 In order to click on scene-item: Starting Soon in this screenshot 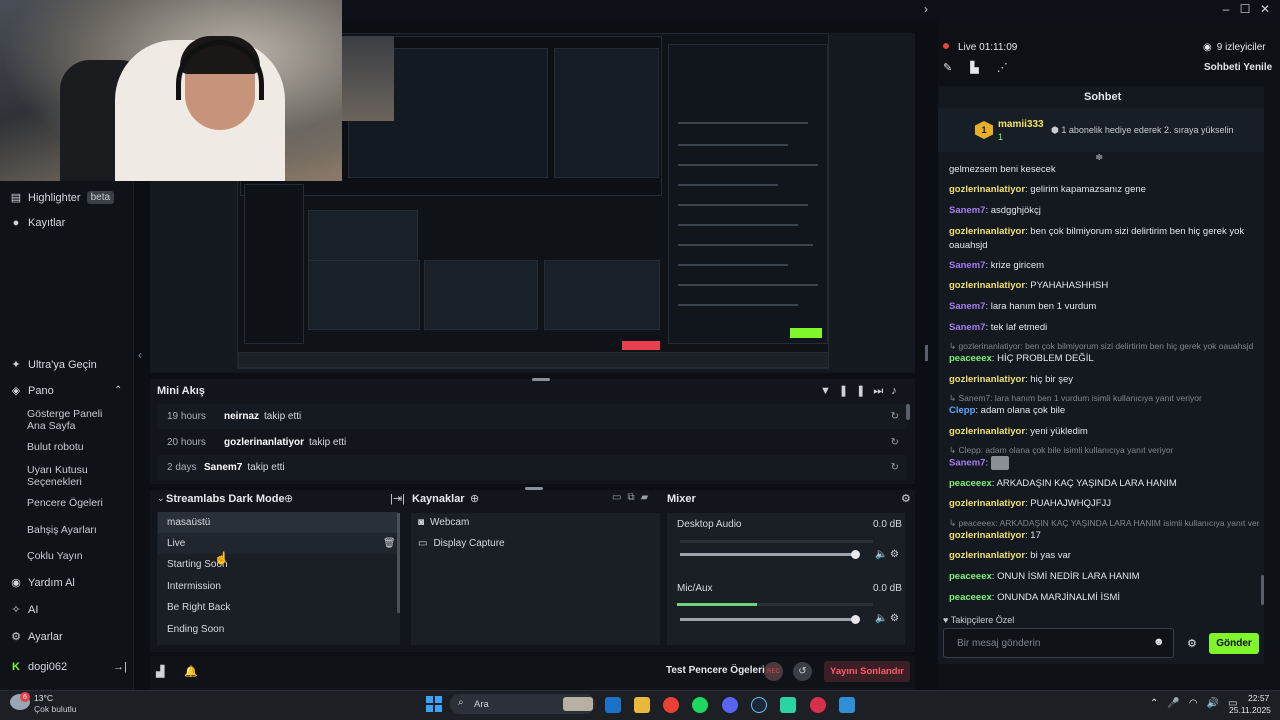, I will do `click(278, 564)`.